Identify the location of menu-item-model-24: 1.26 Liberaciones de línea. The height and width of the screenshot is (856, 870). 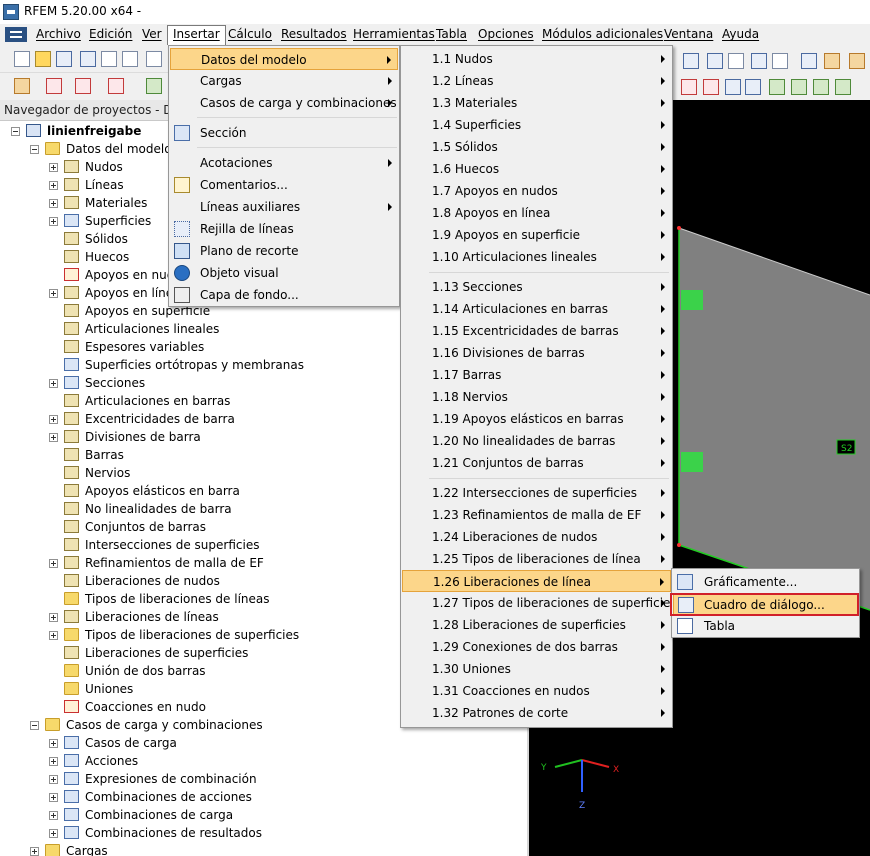
(536, 581).